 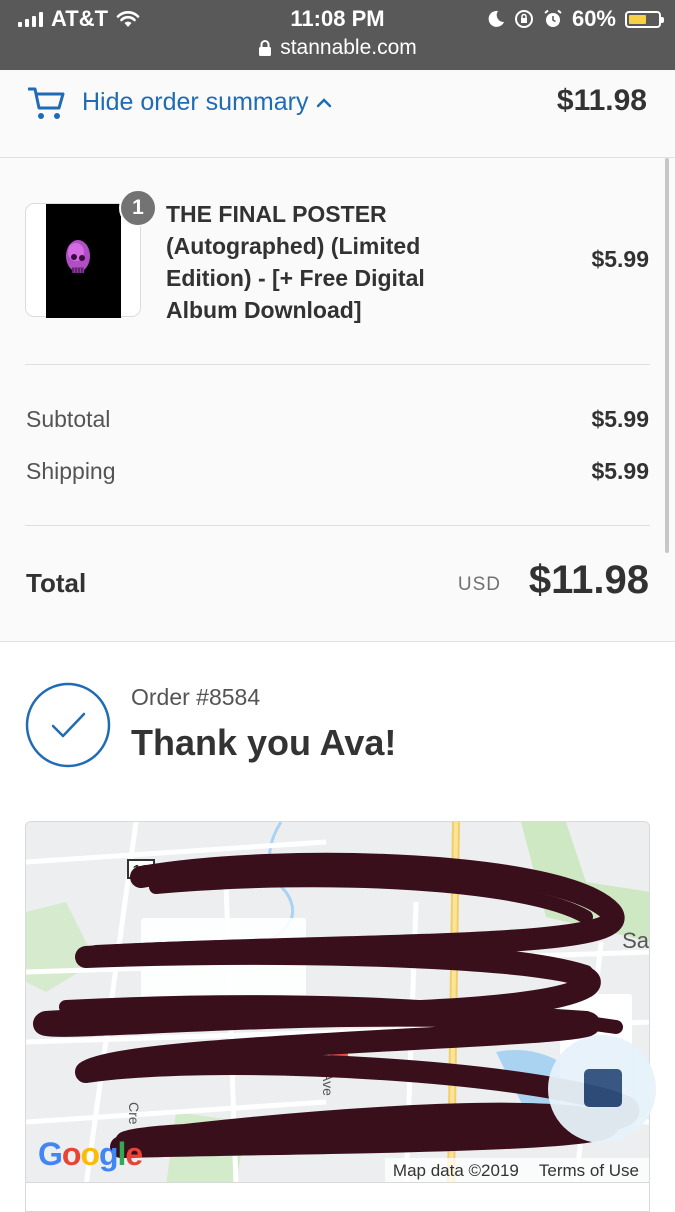 What do you see at coordinates (108, 1154) in the screenshot?
I see `google-letter: g` at bounding box center [108, 1154].